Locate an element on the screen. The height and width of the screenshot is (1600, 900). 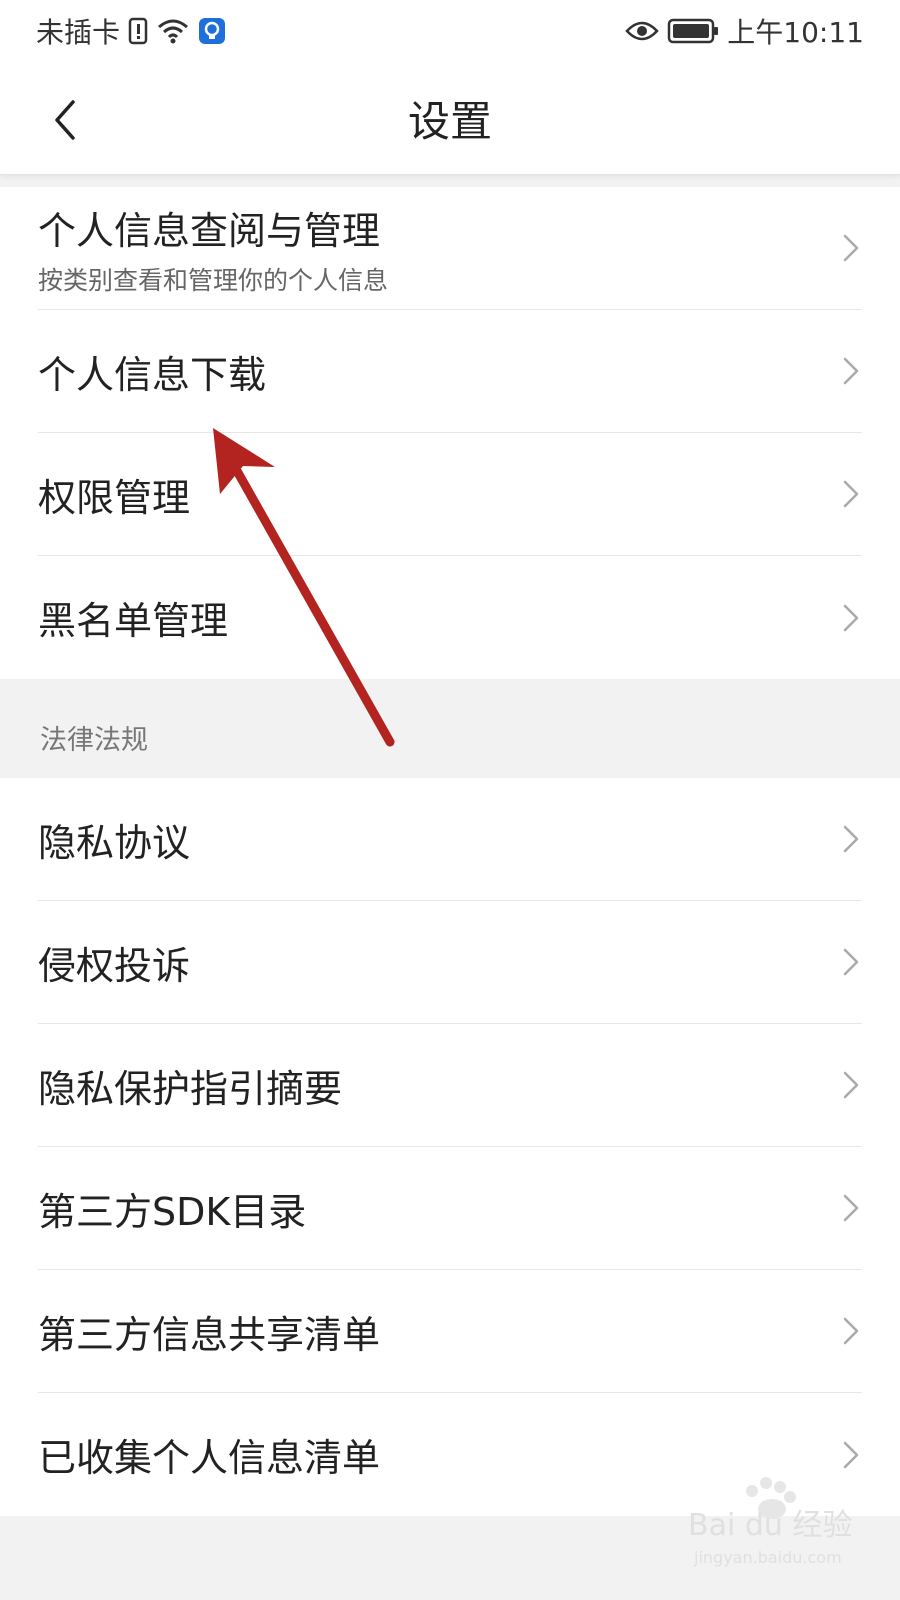
watermark-text: Bai du 经验 is located at coordinates (770, 1525).